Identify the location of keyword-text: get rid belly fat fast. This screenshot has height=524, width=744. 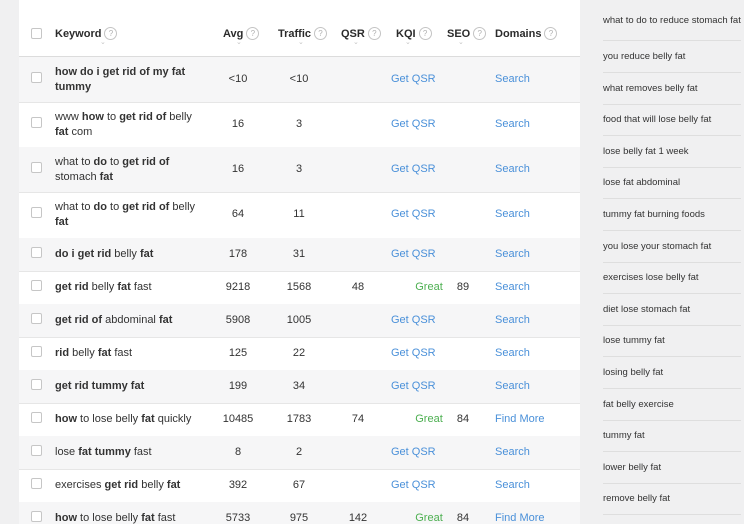
(103, 287).